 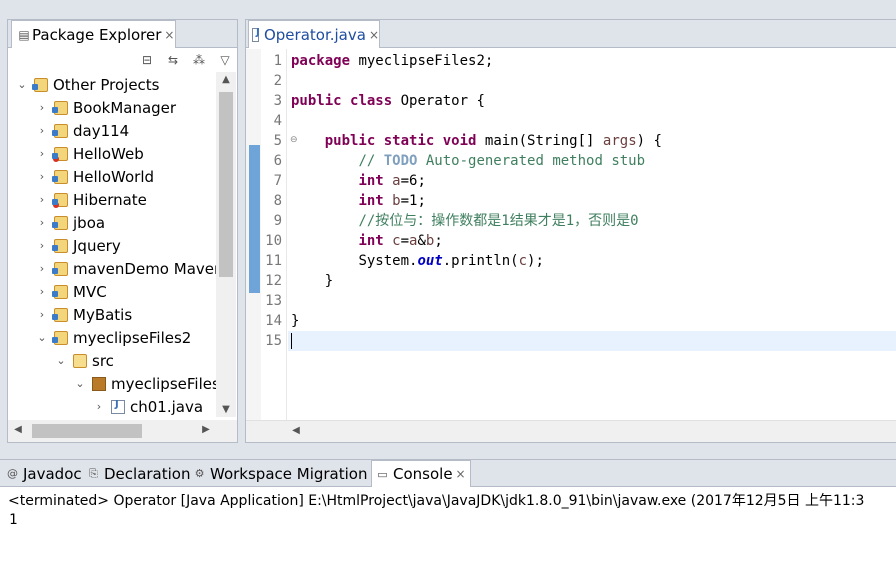 What do you see at coordinates (438, 241) in the screenshot?
I see `code-text: ;` at bounding box center [438, 241].